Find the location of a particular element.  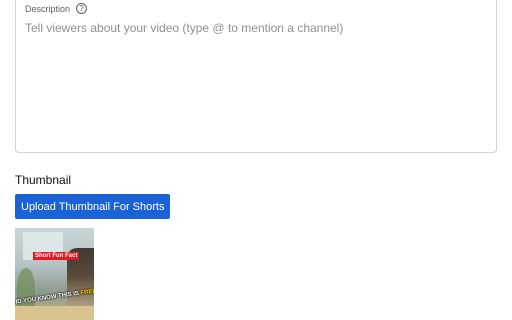

thumbnail-heading: Thumbnail is located at coordinates (43, 180).